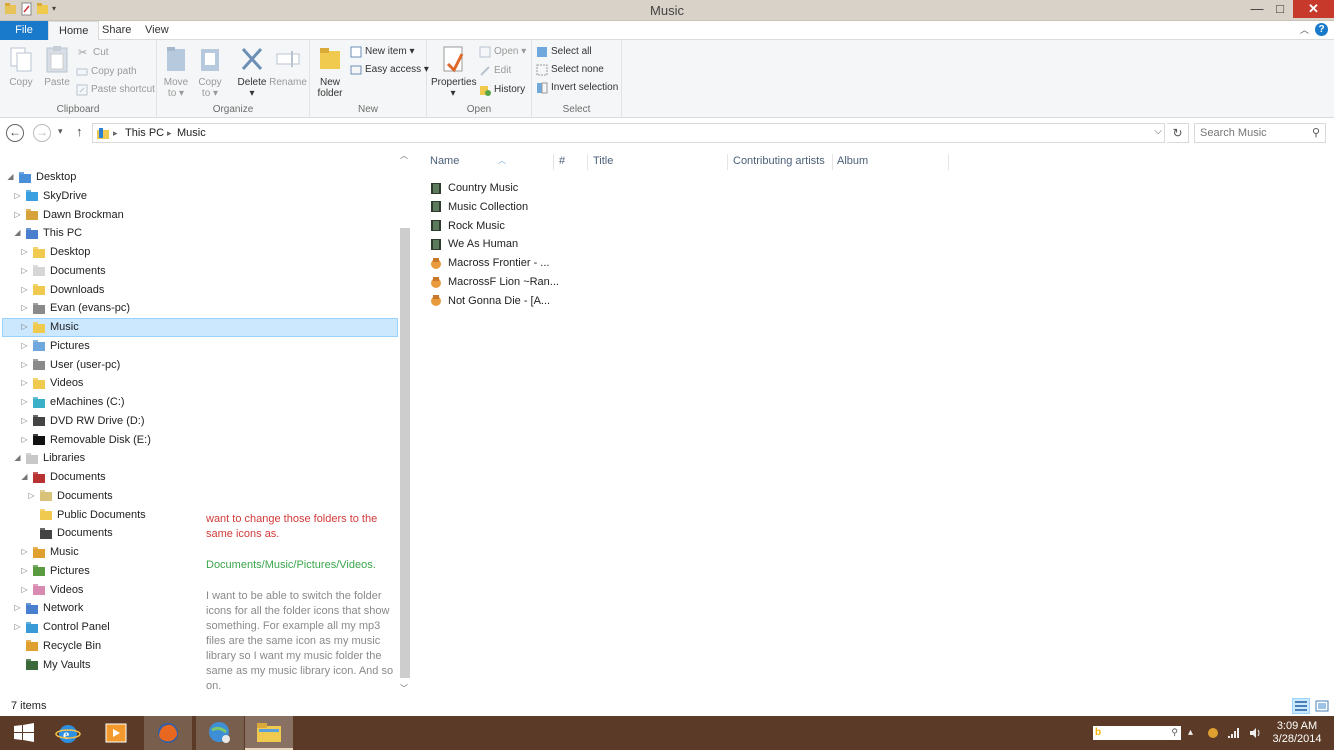  What do you see at coordinates (24, 30) in the screenshot?
I see `tab-file: File` at bounding box center [24, 30].